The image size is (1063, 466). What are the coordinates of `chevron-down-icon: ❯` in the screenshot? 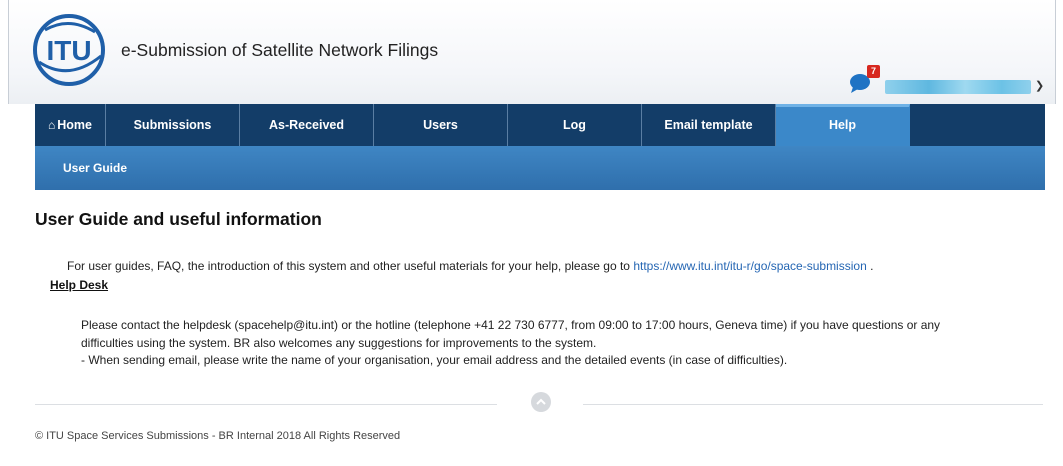 It's located at (1039, 85).